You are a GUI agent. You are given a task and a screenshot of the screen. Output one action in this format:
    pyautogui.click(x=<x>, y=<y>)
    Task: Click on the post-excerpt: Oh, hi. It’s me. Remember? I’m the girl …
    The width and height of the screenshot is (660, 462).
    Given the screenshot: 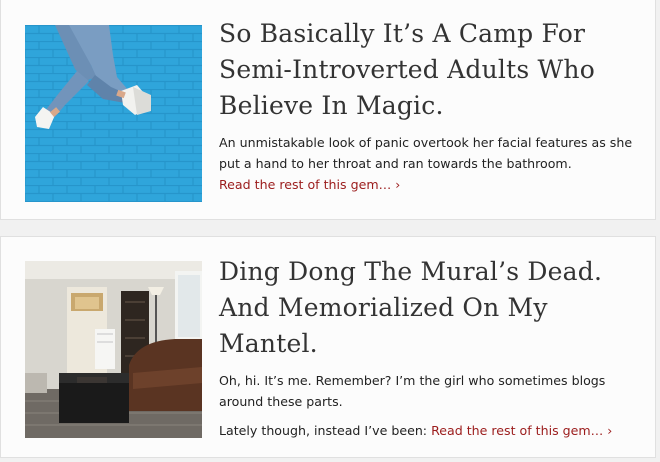 What is the action you would take?
    pyautogui.click(x=412, y=391)
    